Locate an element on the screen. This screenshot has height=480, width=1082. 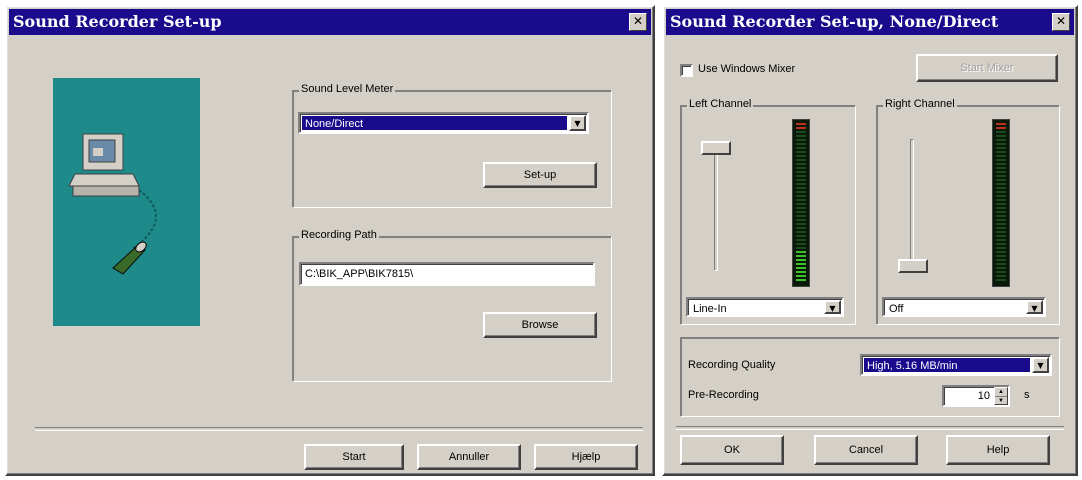
right-channel-slider-thumb is located at coordinates (913, 266).